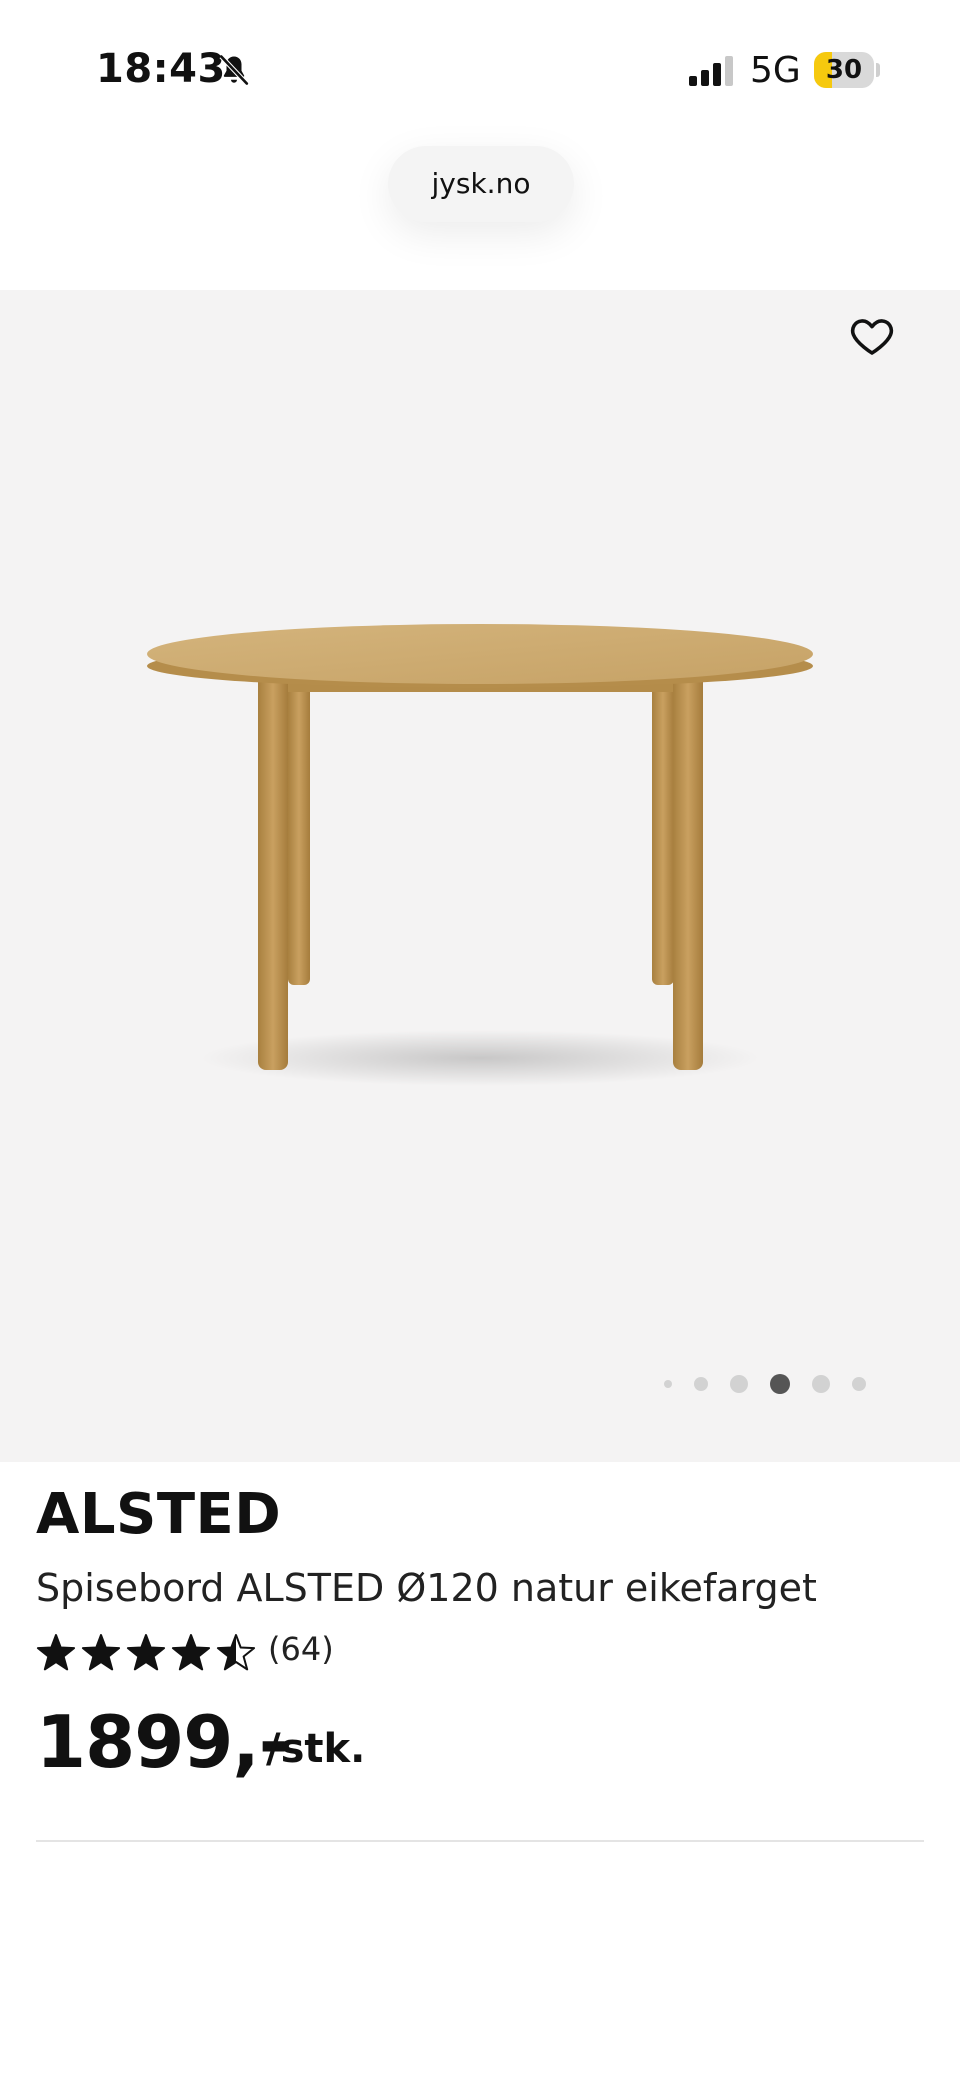 The height and width of the screenshot is (2081, 960). I want to click on product-brand: ALSTED, so click(159, 1514).